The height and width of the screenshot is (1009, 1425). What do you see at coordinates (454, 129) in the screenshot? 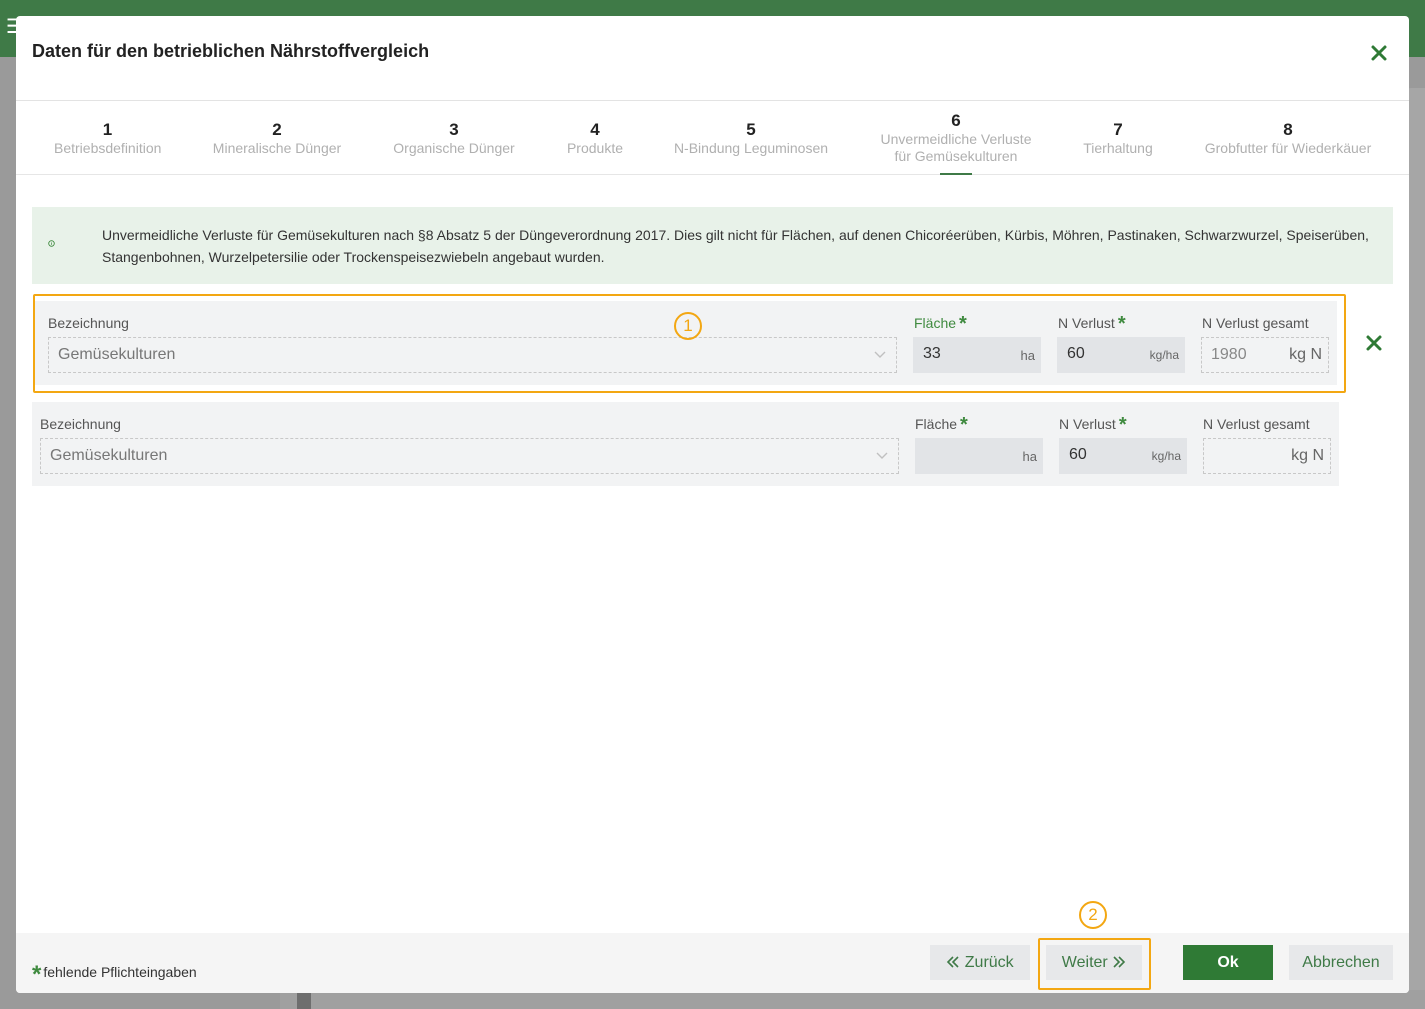
I see `step-number: 3` at bounding box center [454, 129].